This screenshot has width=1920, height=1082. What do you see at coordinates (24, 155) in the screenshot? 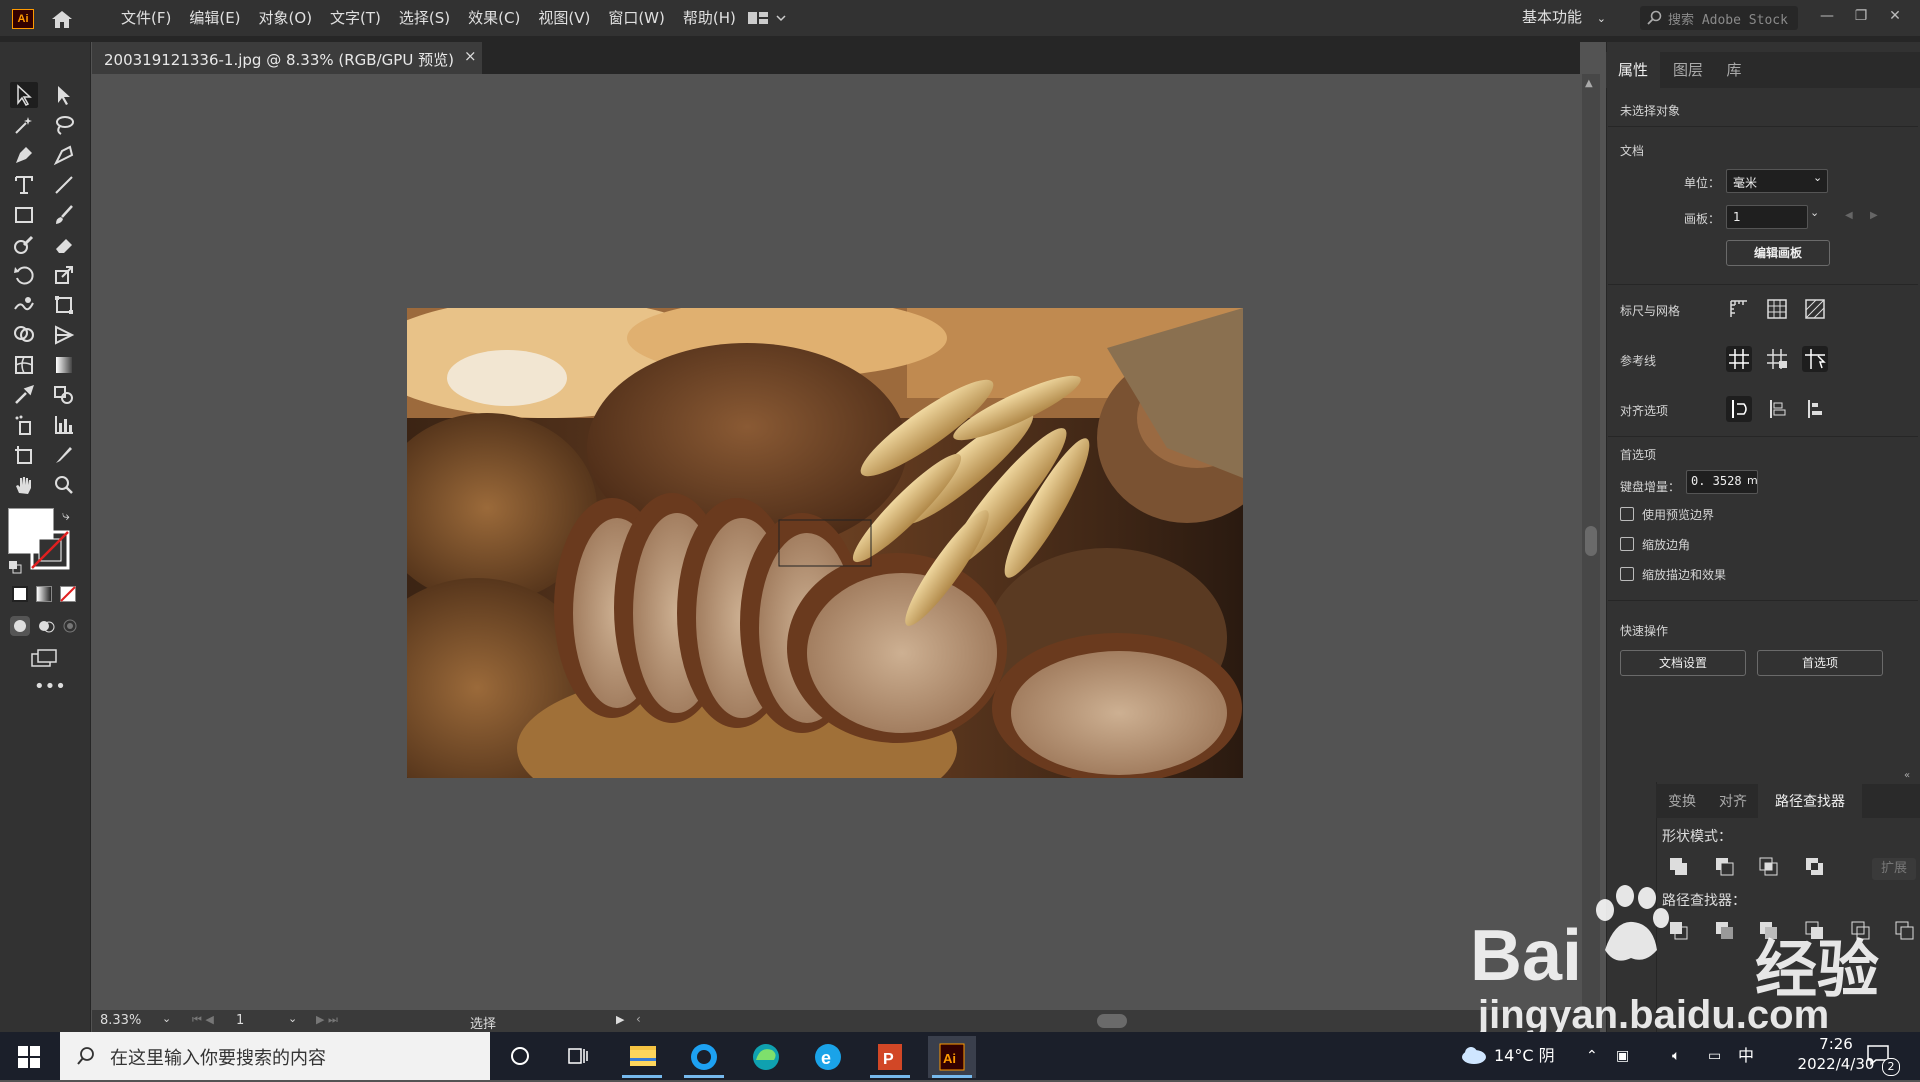
I see `pen-tool-icon` at bounding box center [24, 155].